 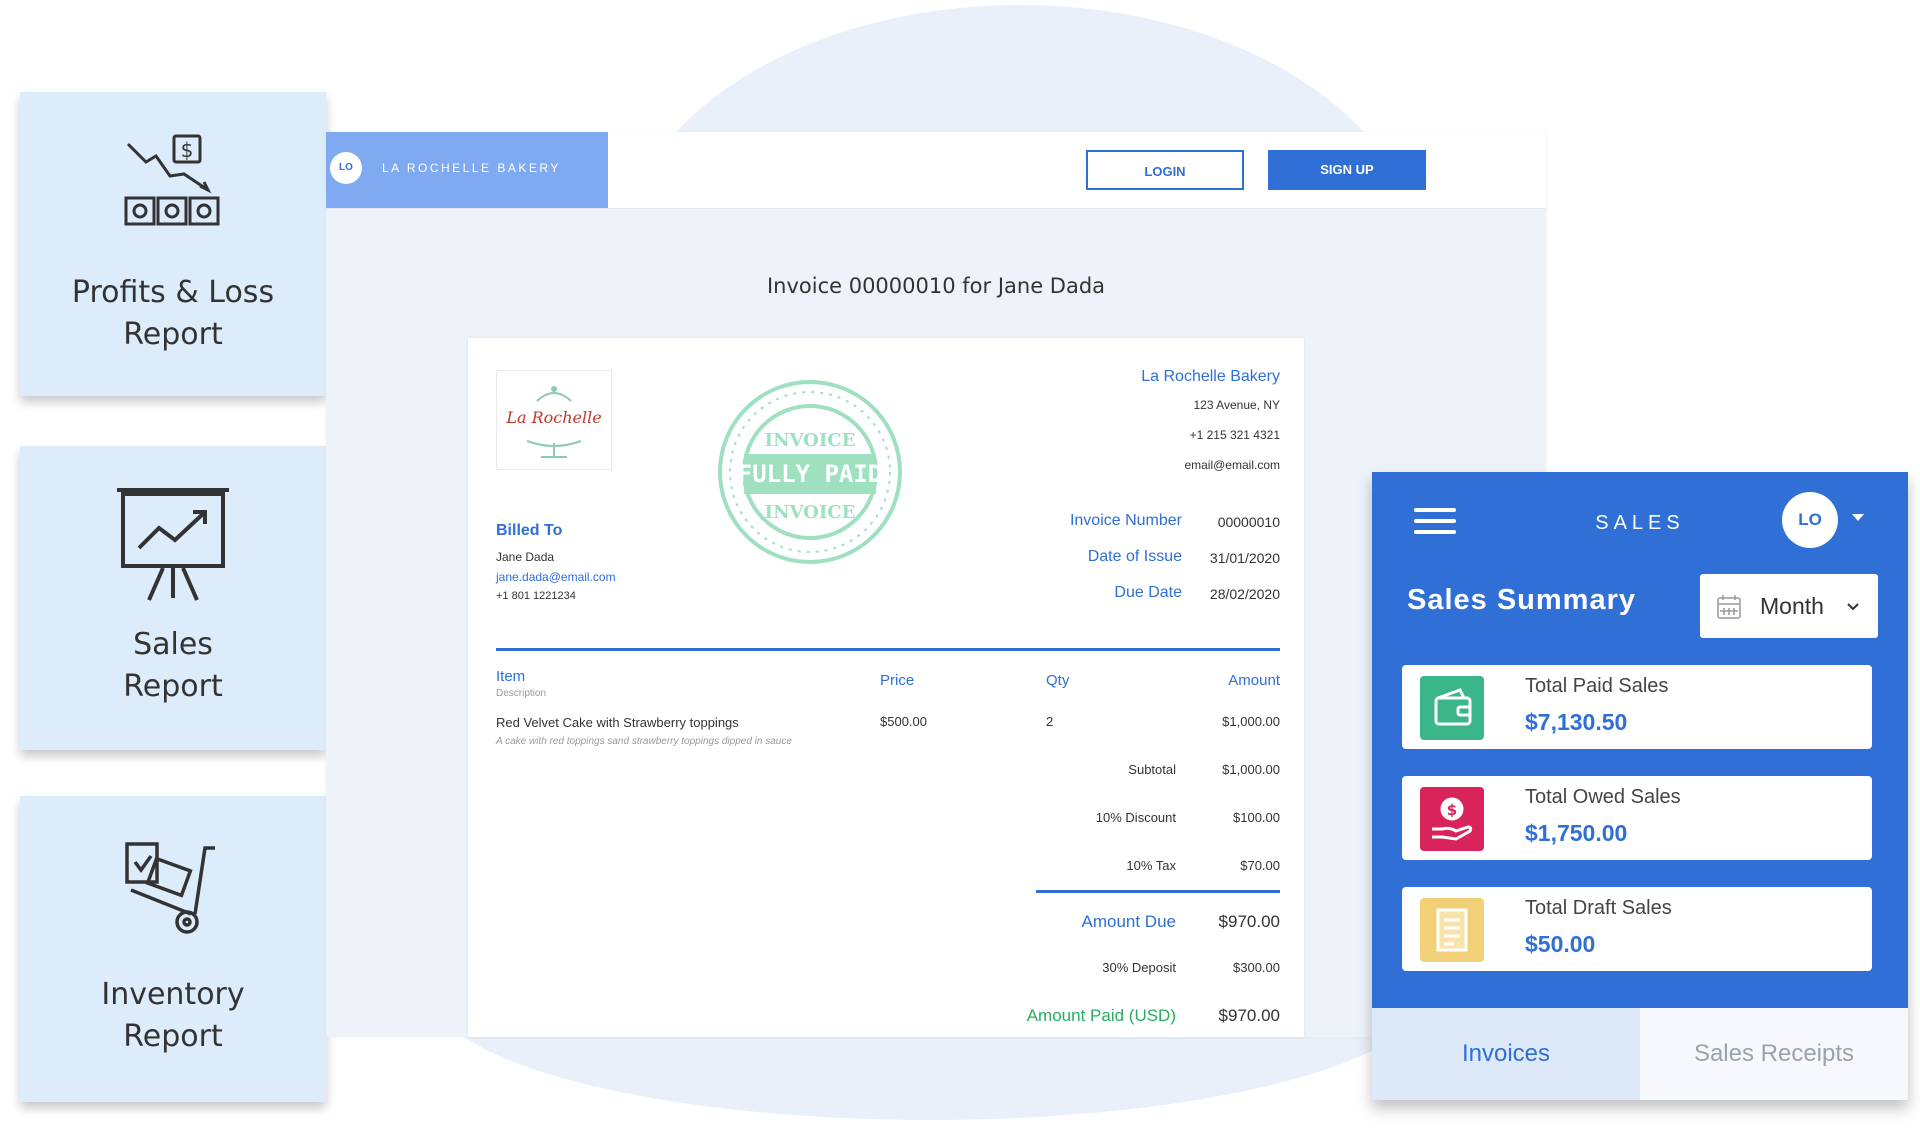 I want to click on presentation-chart-icon, so click(x=173, y=544).